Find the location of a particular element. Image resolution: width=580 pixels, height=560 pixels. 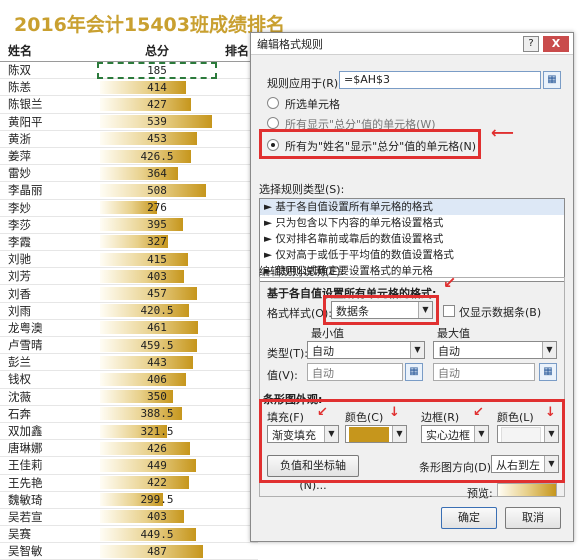

student-name-cell: 钱权 is located at coordinates (49, 379).